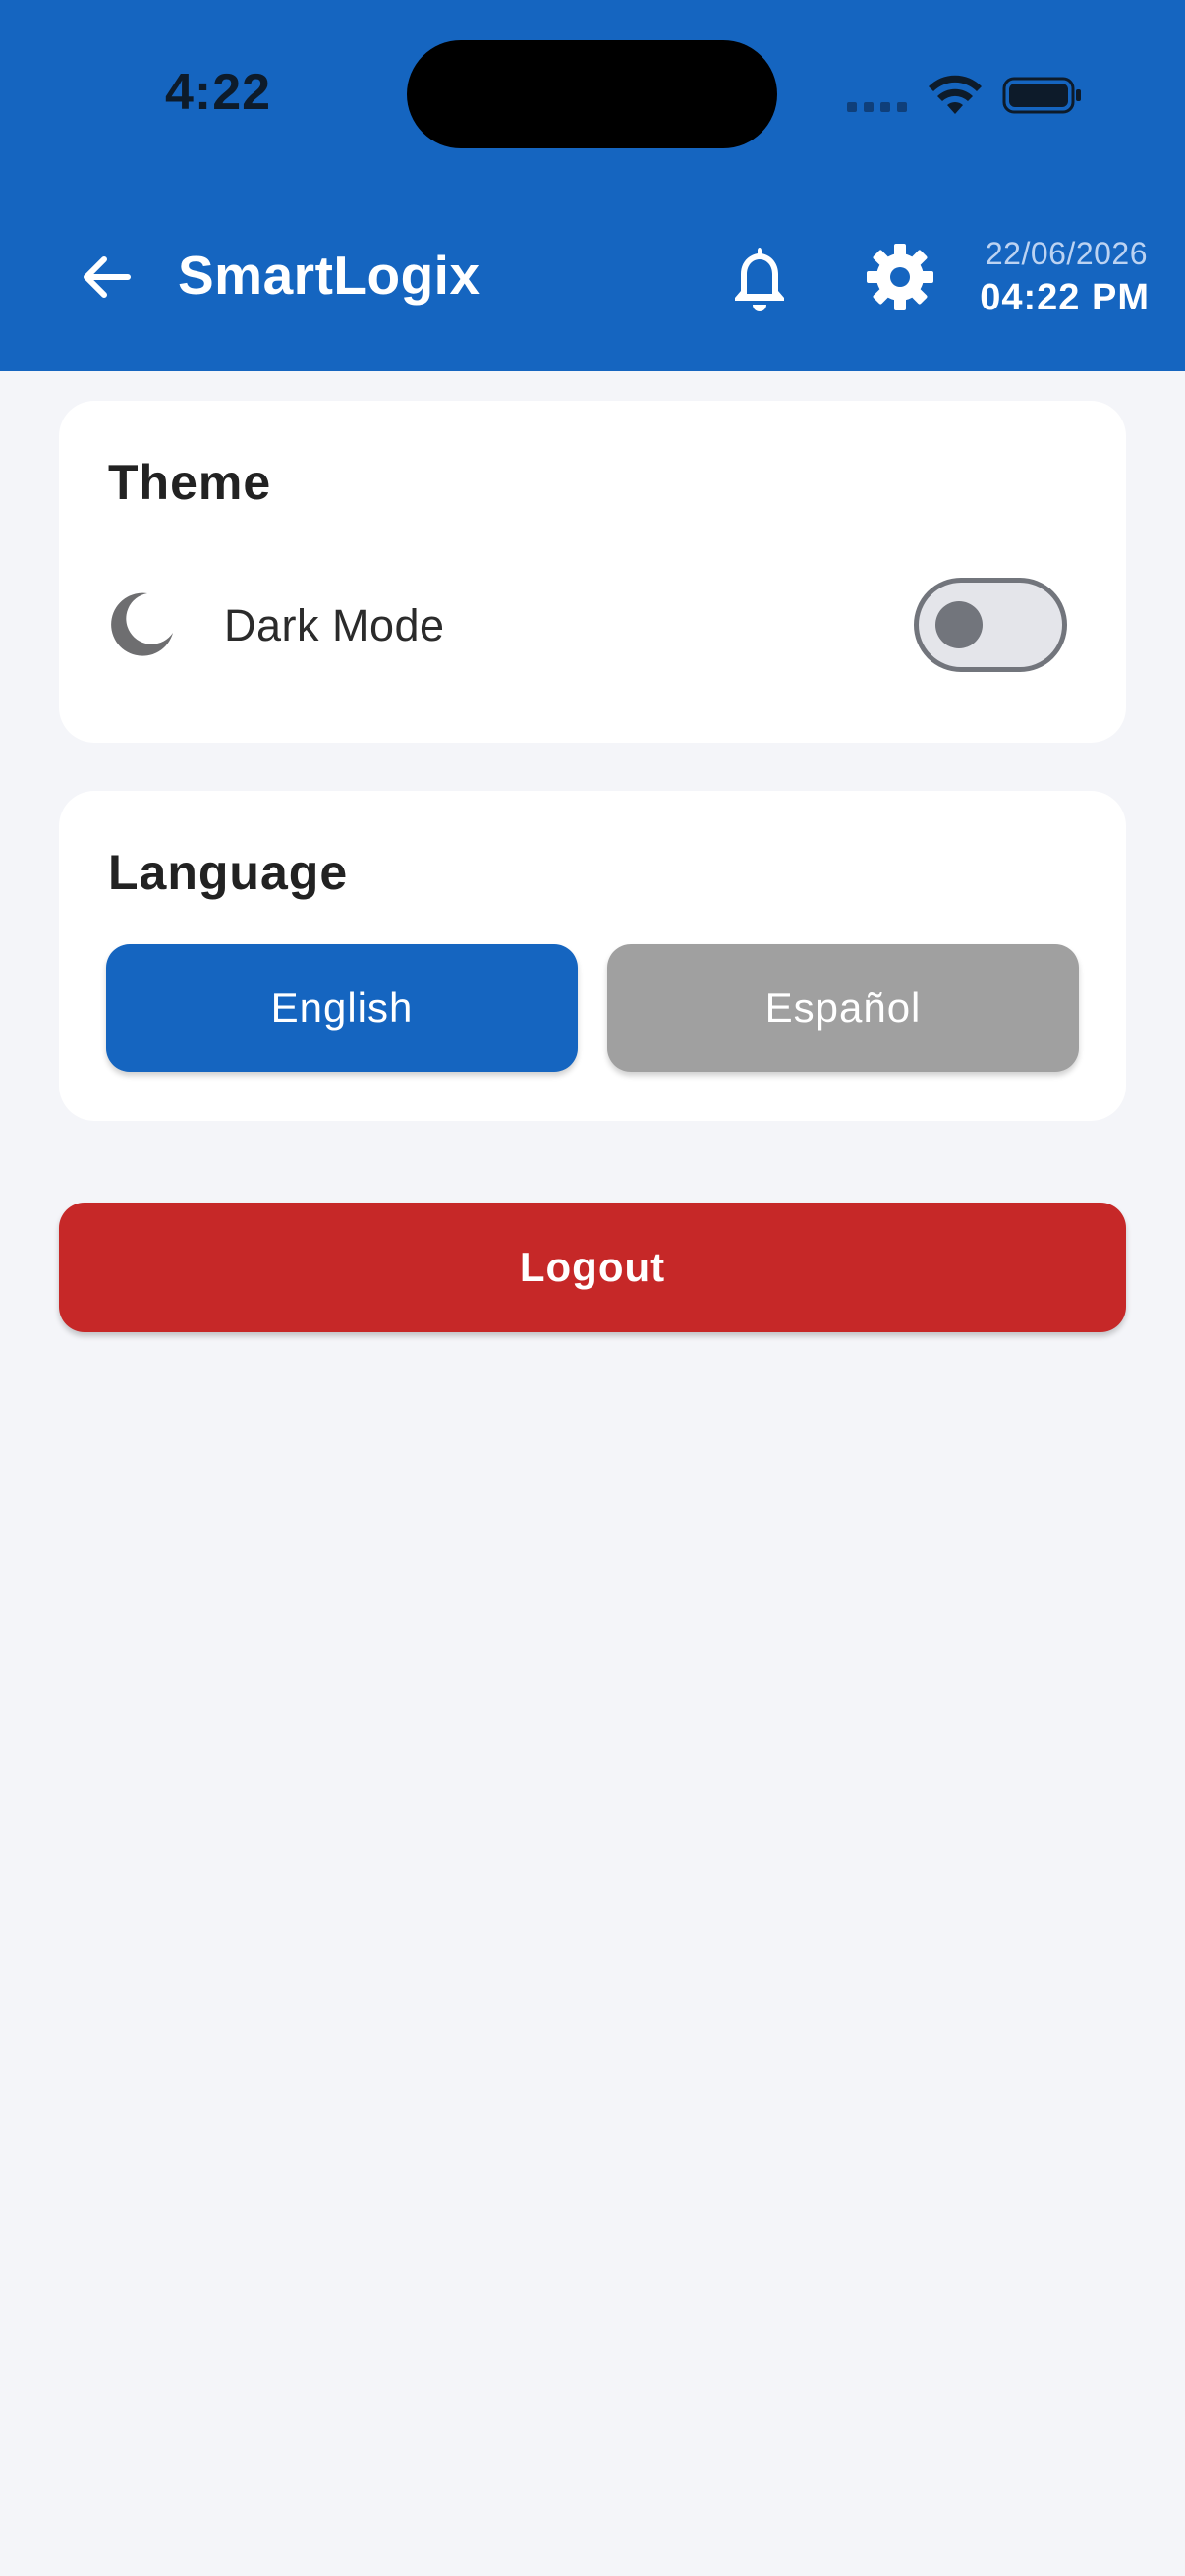 The height and width of the screenshot is (2576, 1185). I want to click on dark-mode-toggle, so click(991, 625).